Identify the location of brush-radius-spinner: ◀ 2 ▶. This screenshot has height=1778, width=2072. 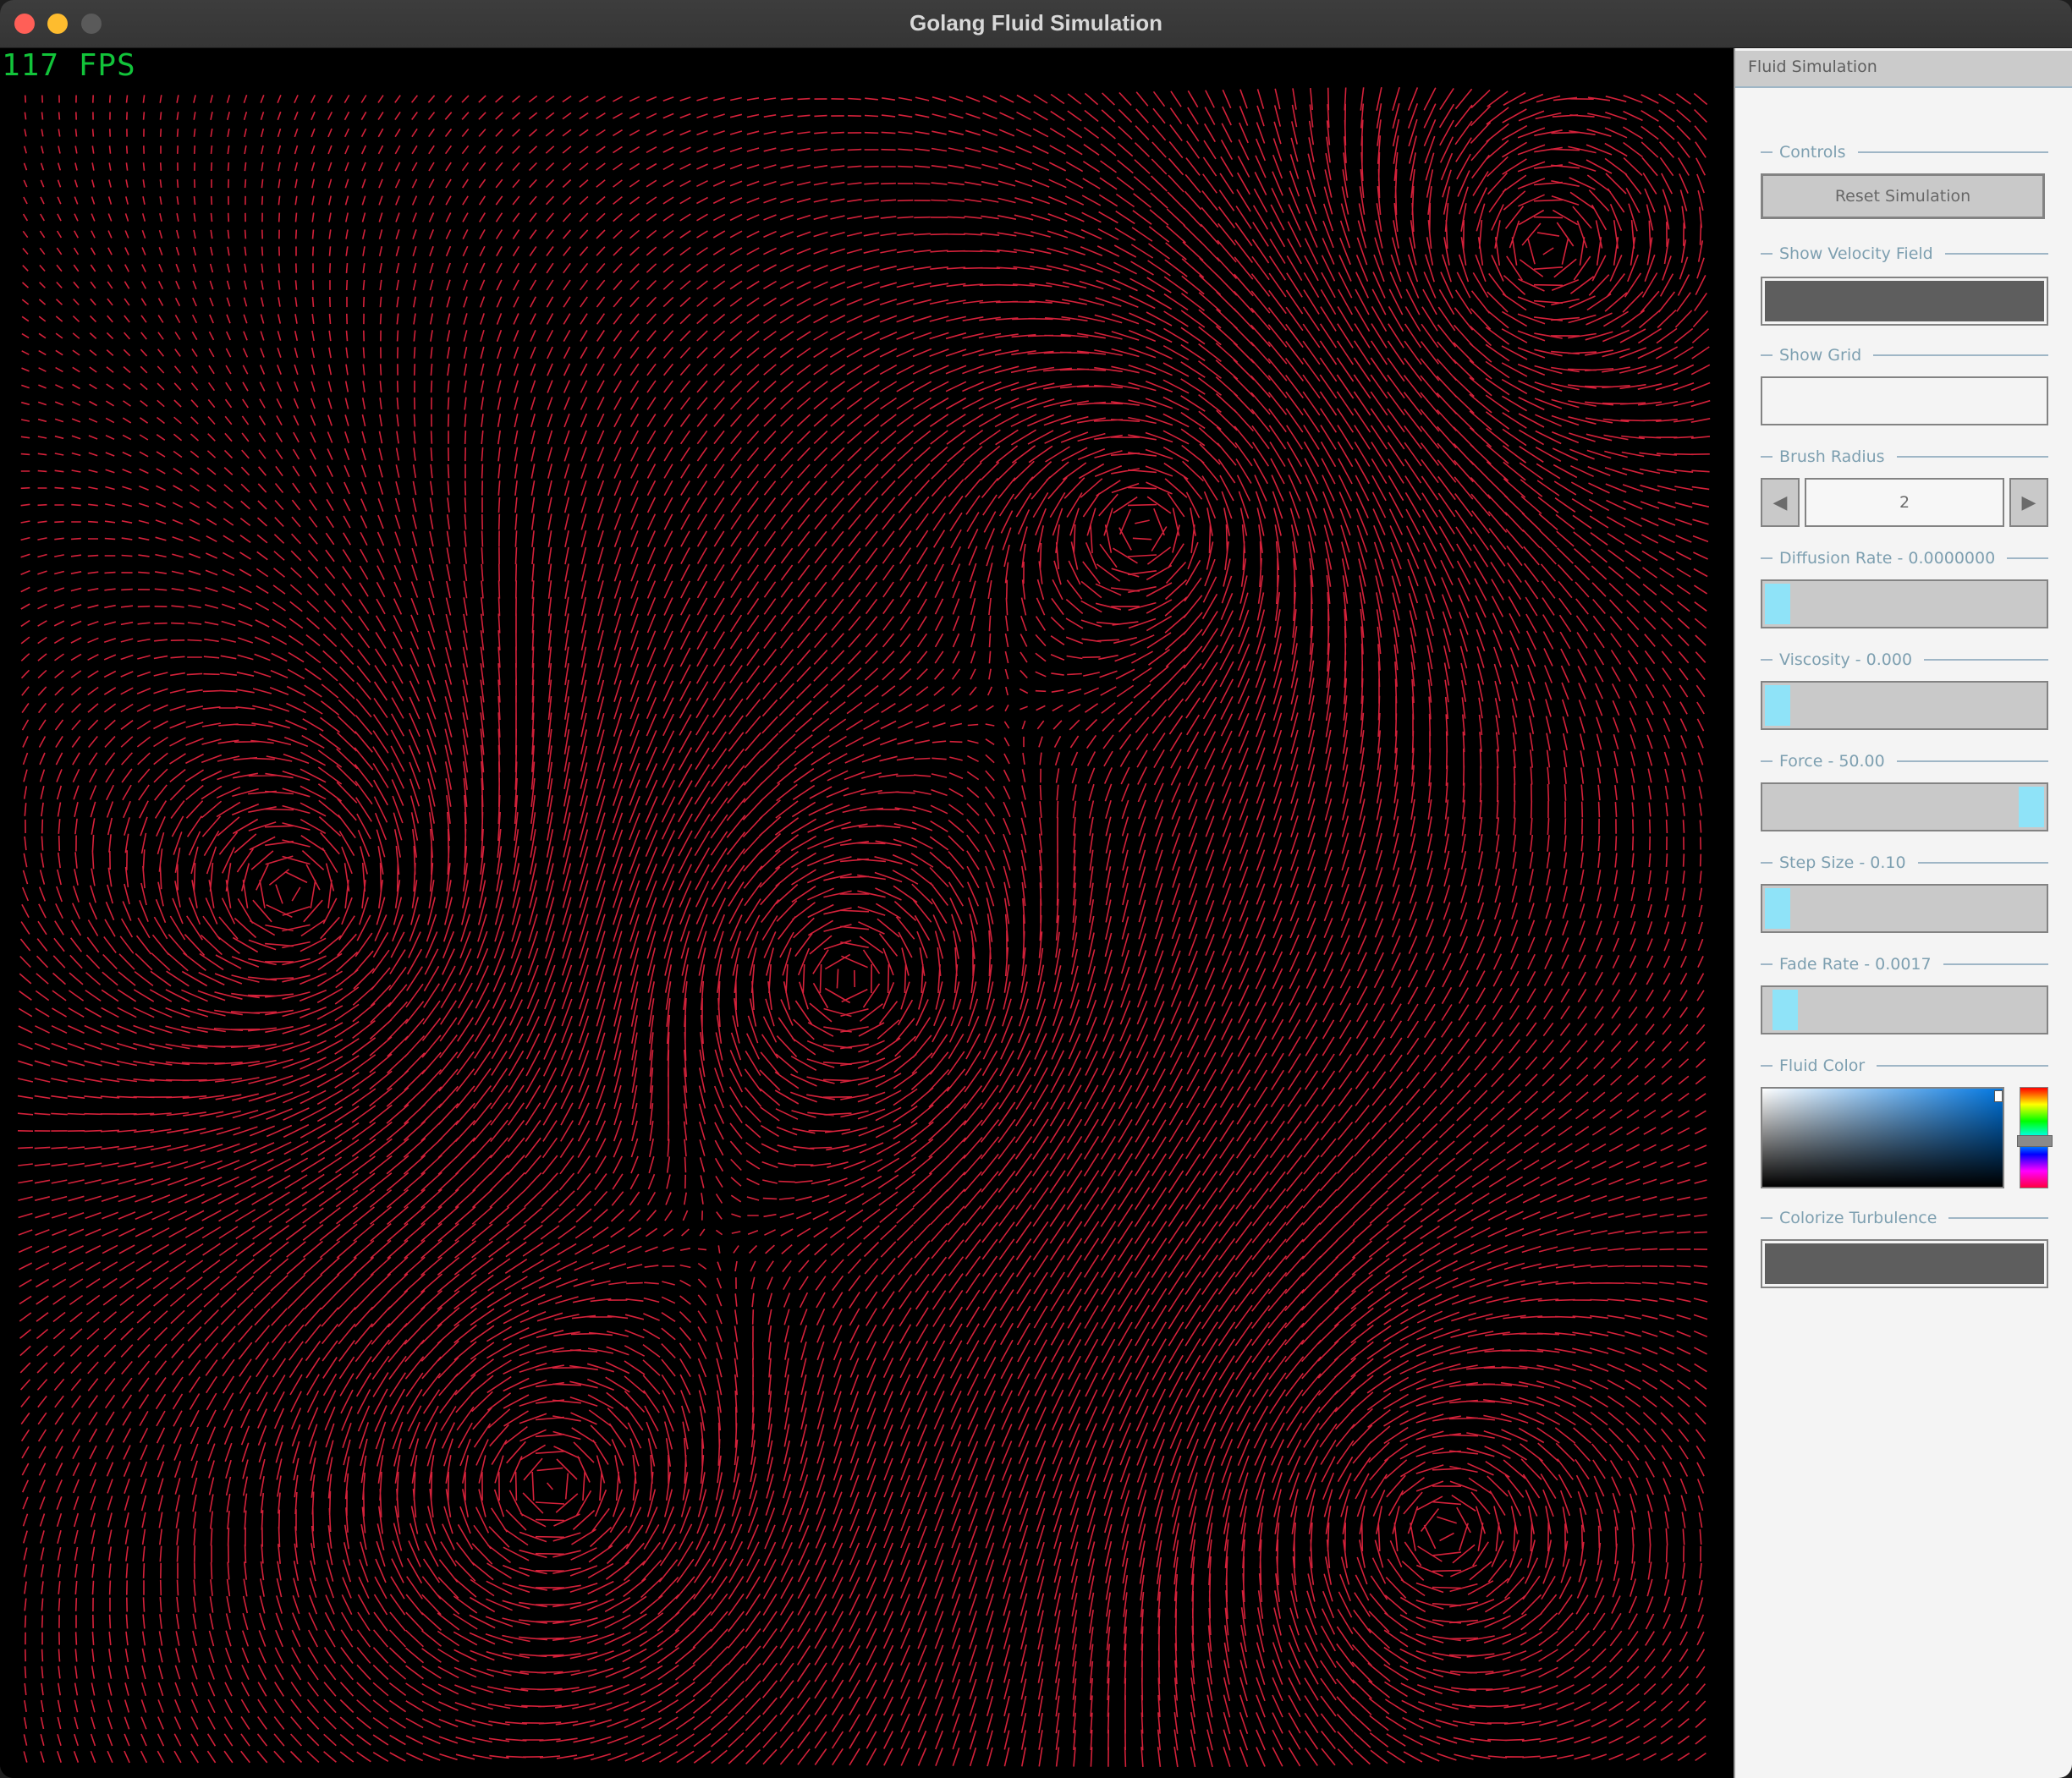
(1904, 503).